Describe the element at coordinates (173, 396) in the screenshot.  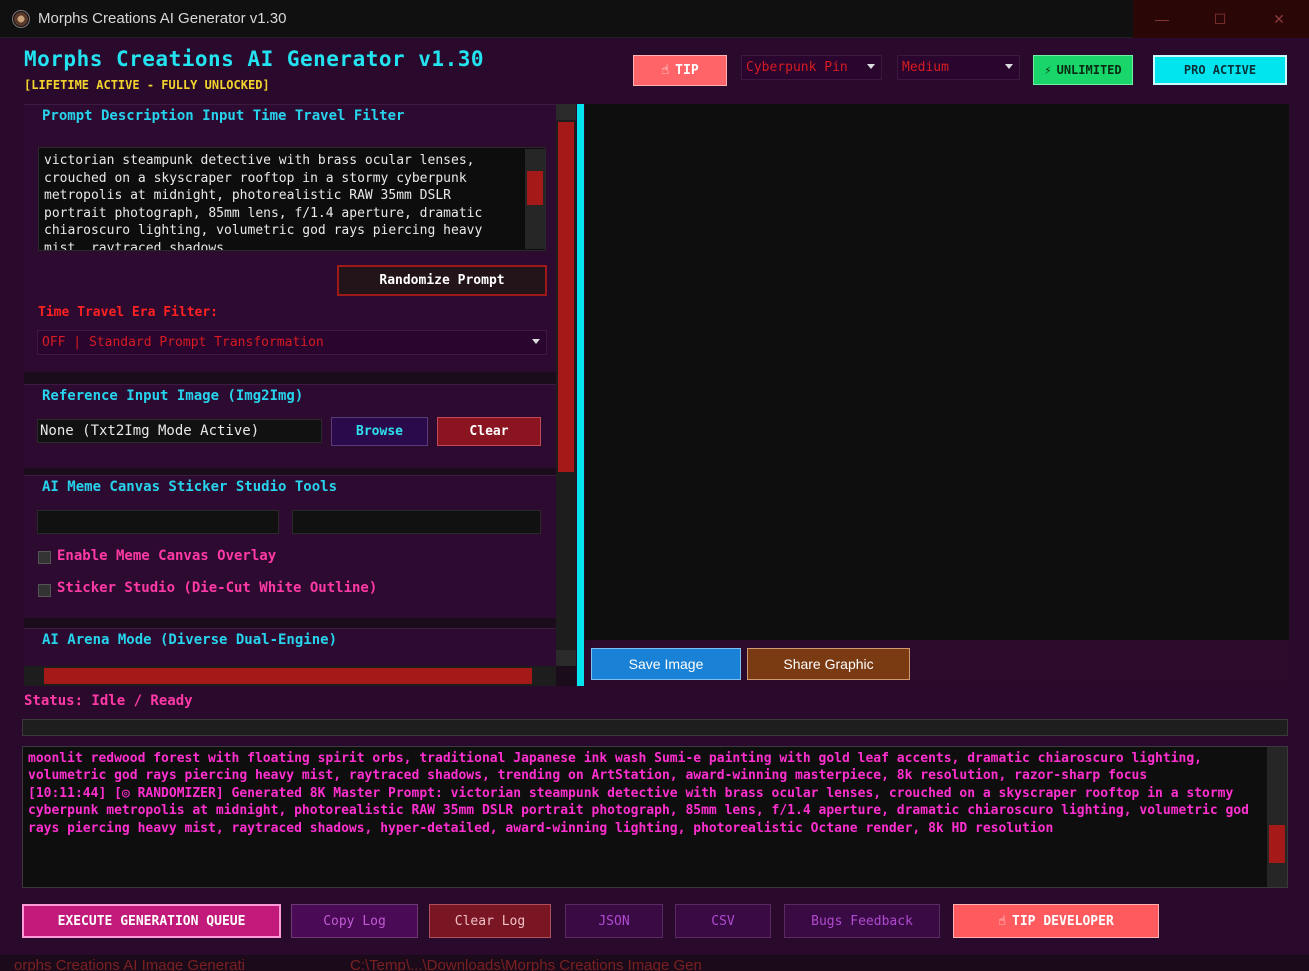
I see `reference-group-title: Reference Input Image (Img2Img)` at that location.